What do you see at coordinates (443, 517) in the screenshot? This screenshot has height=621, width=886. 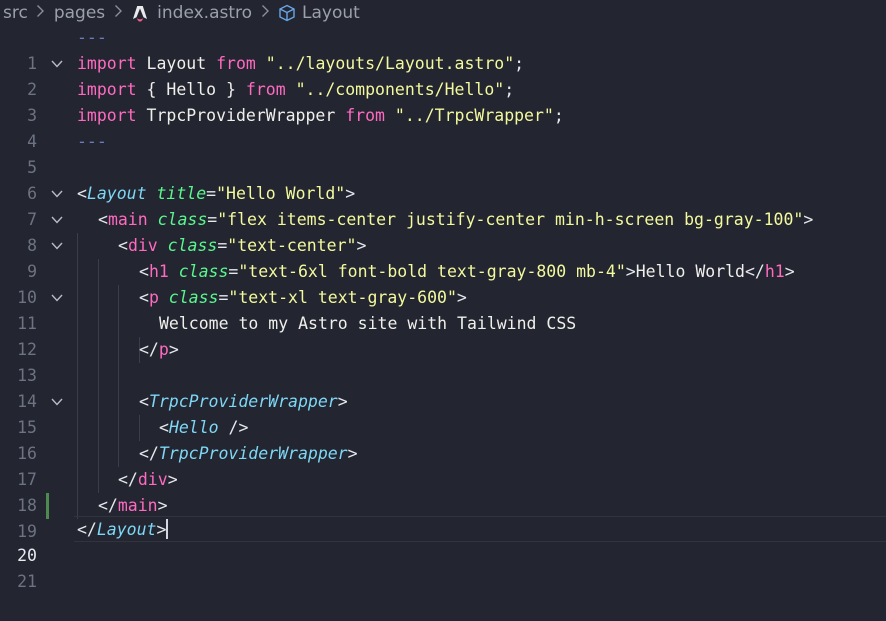 I see `code-line: 19 </main>` at bounding box center [443, 517].